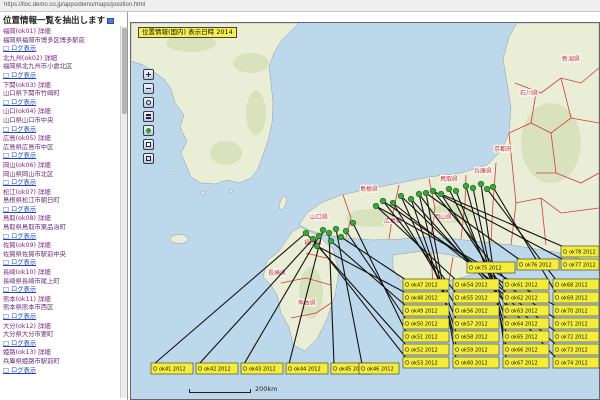  What do you see at coordinates (172, 368) in the screenshot?
I see `callout-label: ok41 2012` at bounding box center [172, 368].